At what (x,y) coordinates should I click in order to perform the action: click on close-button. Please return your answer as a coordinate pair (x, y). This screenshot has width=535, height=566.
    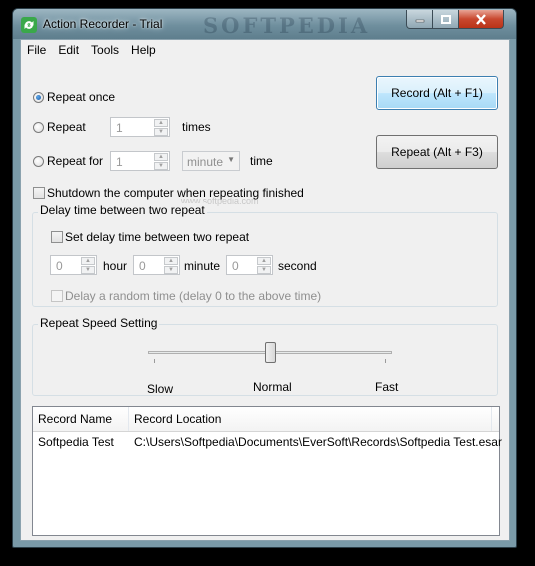
    Looking at the image, I should click on (481, 19).